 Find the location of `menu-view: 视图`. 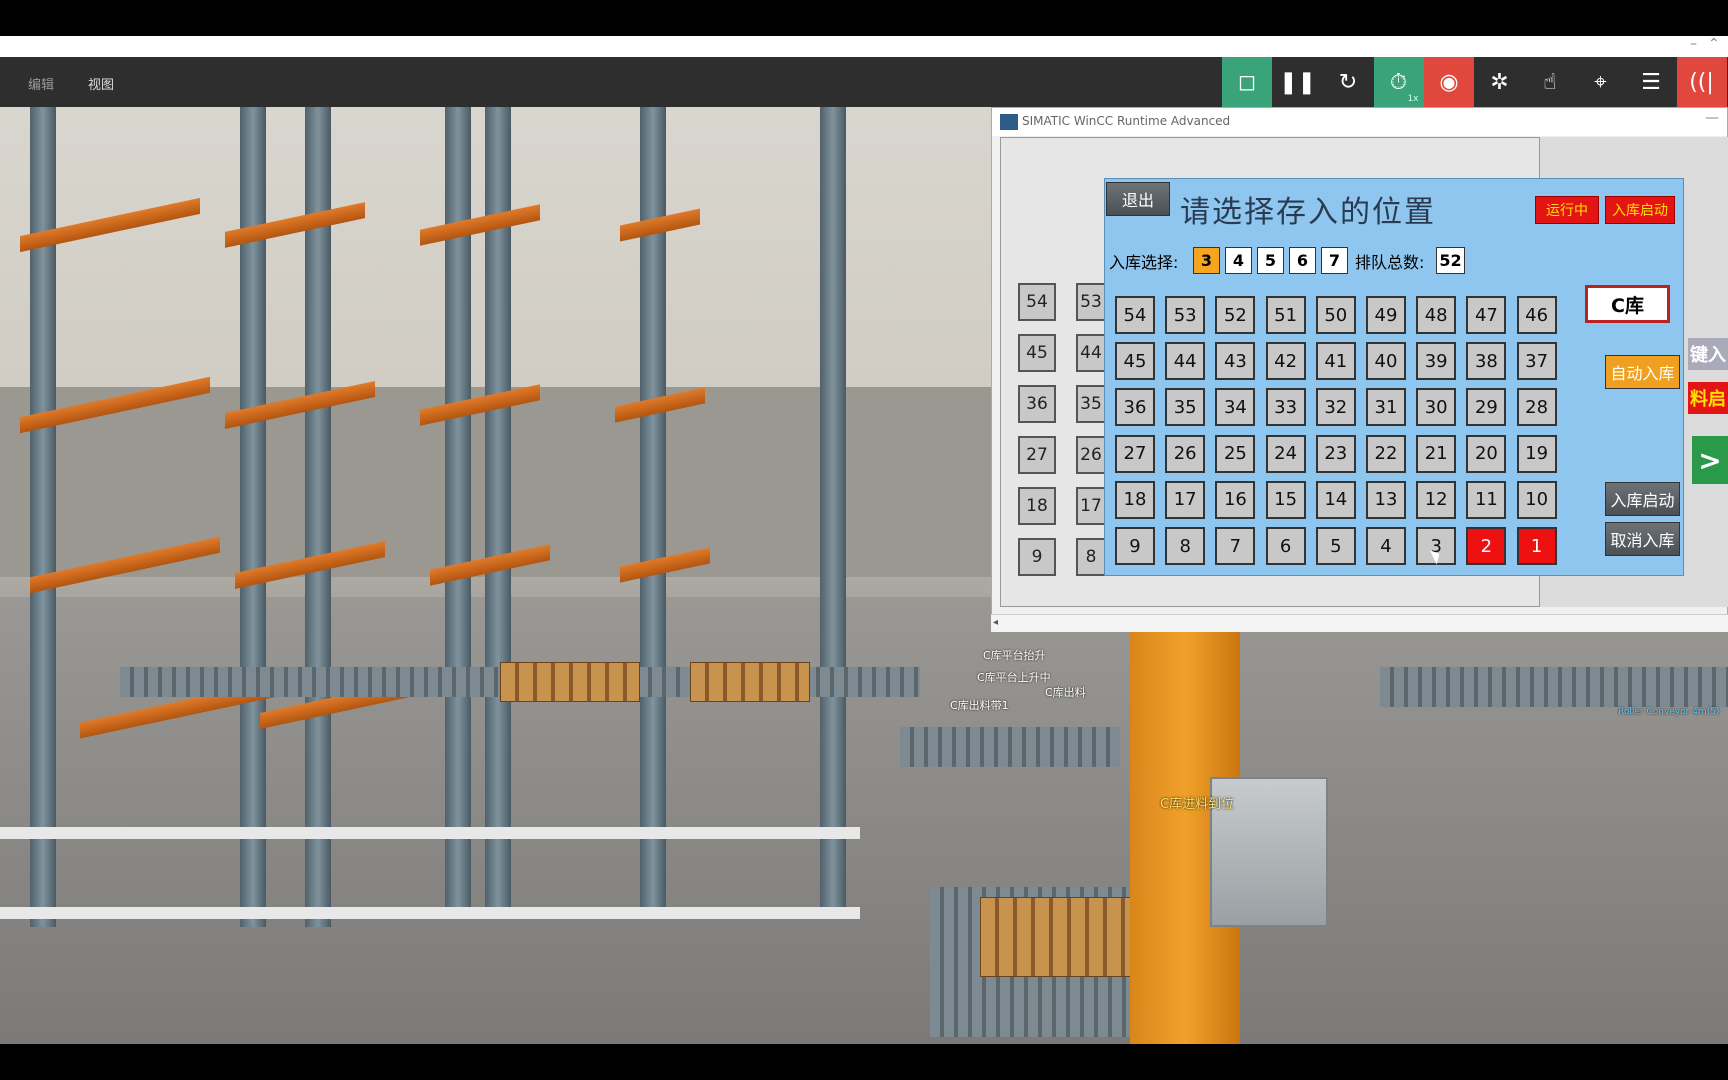

menu-view: 视图 is located at coordinates (101, 83).